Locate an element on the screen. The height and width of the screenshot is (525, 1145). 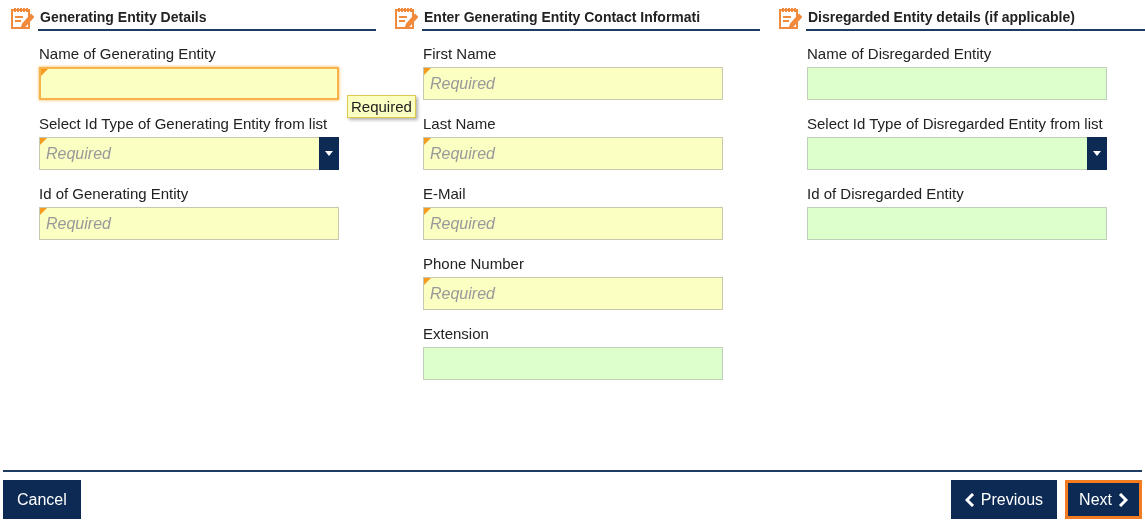
next-button: Next is located at coordinates (1103, 499).